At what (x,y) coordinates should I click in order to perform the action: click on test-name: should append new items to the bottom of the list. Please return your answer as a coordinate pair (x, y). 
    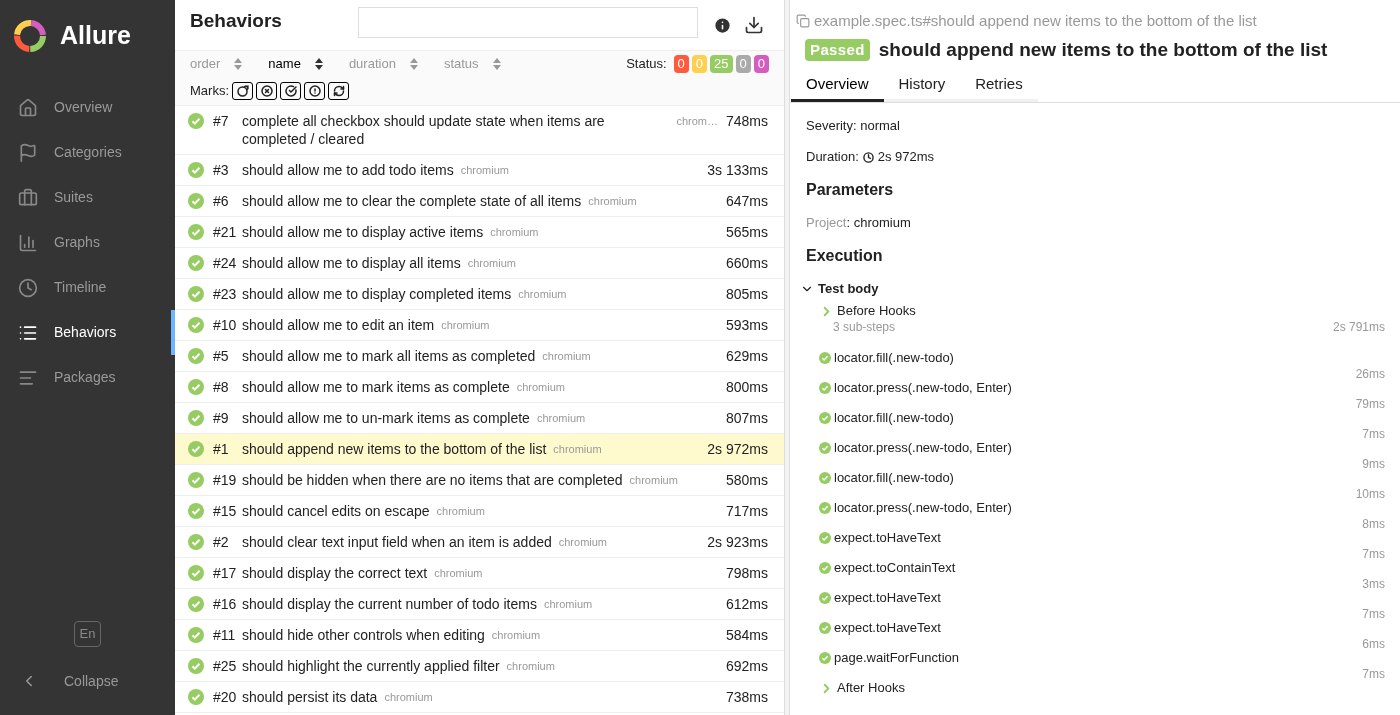
    Looking at the image, I should click on (394, 449).